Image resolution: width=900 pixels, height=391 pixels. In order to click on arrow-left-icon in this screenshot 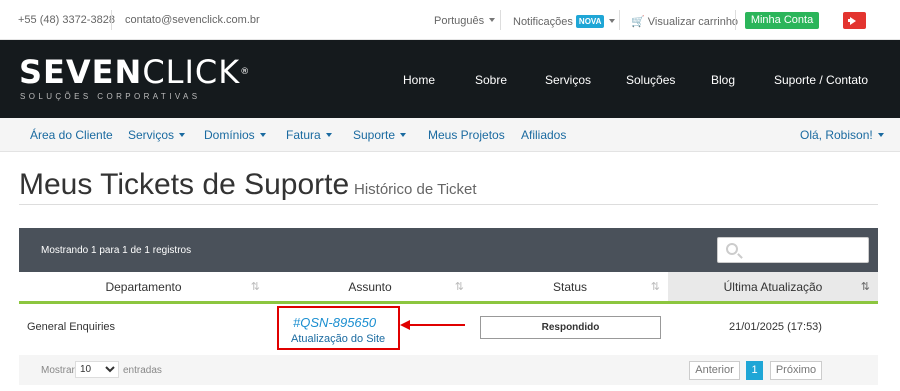, I will do `click(405, 325)`.